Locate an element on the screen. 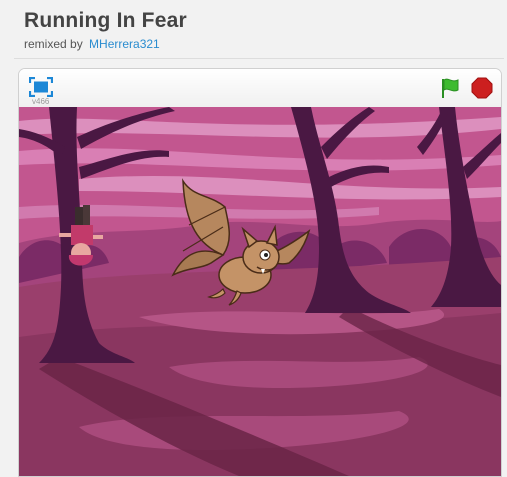  project-title: Running In Fear is located at coordinates (105, 20).